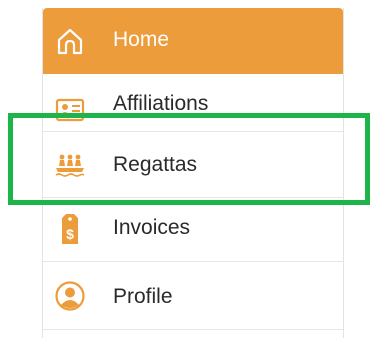 This screenshot has width=376, height=338. I want to click on rowing-icon, so click(70, 165).